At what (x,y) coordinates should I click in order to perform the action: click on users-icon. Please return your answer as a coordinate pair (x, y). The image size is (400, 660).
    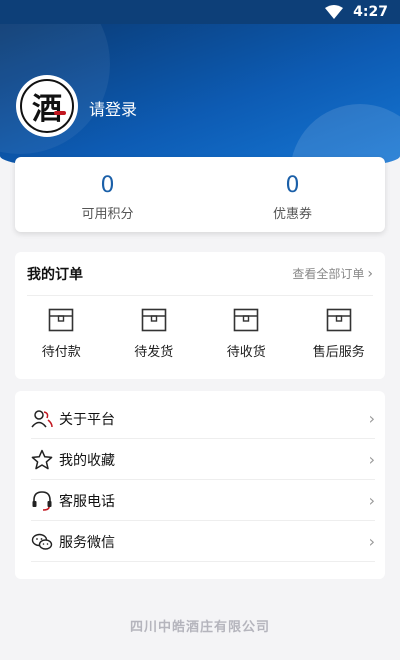
    Looking at the image, I should click on (42, 419).